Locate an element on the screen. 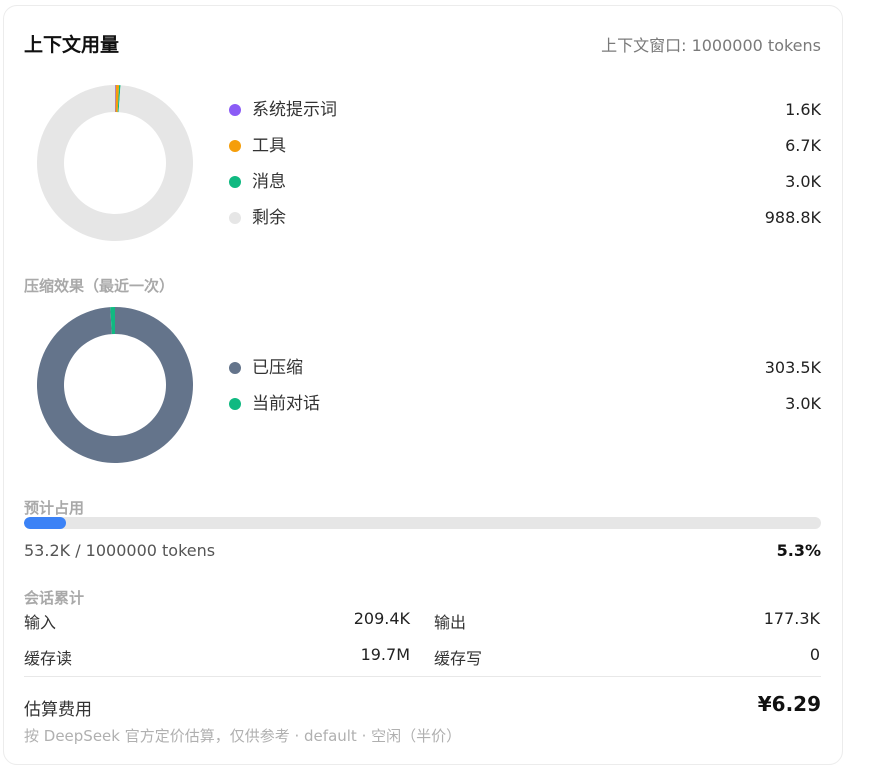 The height and width of the screenshot is (775, 889). stat-value: 209.4K is located at coordinates (381, 618).